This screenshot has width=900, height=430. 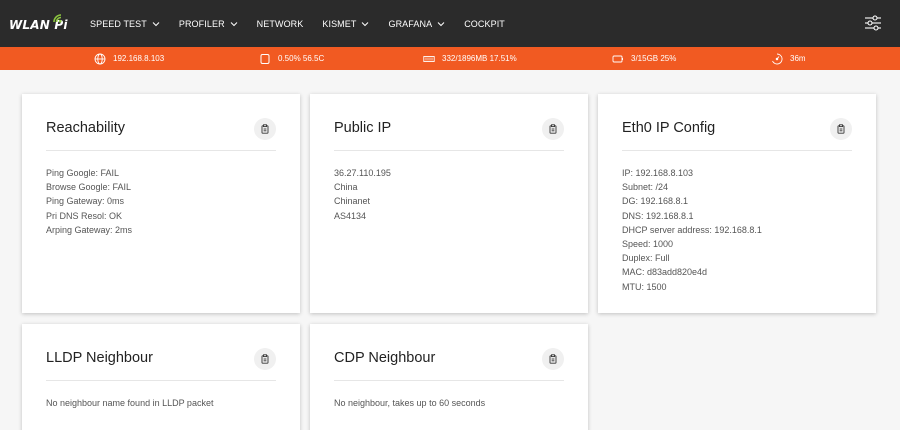 I want to click on eth0-line: IP: 192.168.8.103, so click(x=658, y=173).